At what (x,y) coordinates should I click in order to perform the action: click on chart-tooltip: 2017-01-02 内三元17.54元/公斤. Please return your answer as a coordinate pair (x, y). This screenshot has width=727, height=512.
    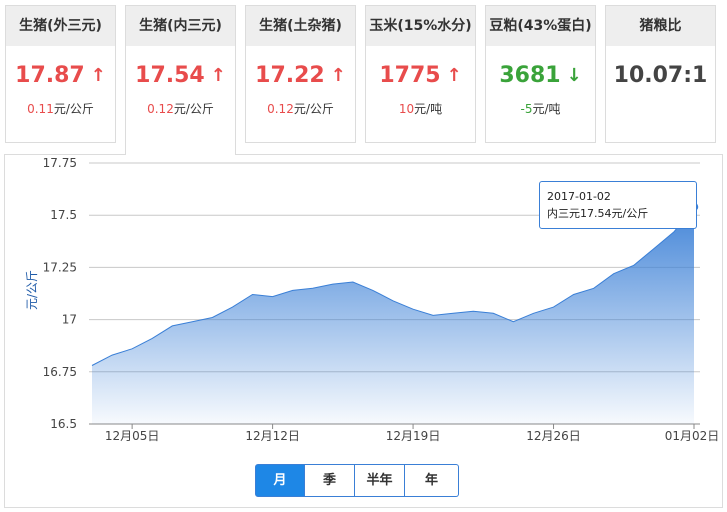
    Looking at the image, I should click on (618, 205).